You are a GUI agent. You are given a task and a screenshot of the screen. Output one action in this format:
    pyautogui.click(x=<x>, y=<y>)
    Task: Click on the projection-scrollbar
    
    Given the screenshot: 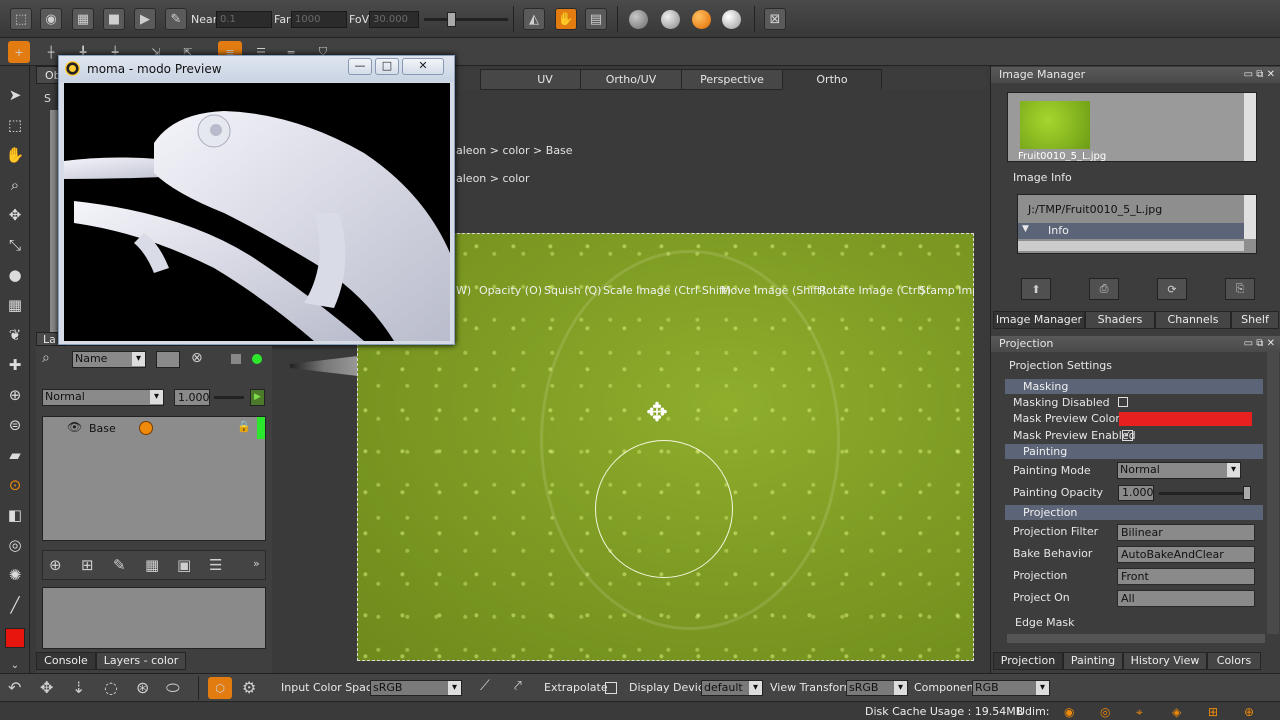 What is the action you would take?
    pyautogui.click(x=1273, y=492)
    